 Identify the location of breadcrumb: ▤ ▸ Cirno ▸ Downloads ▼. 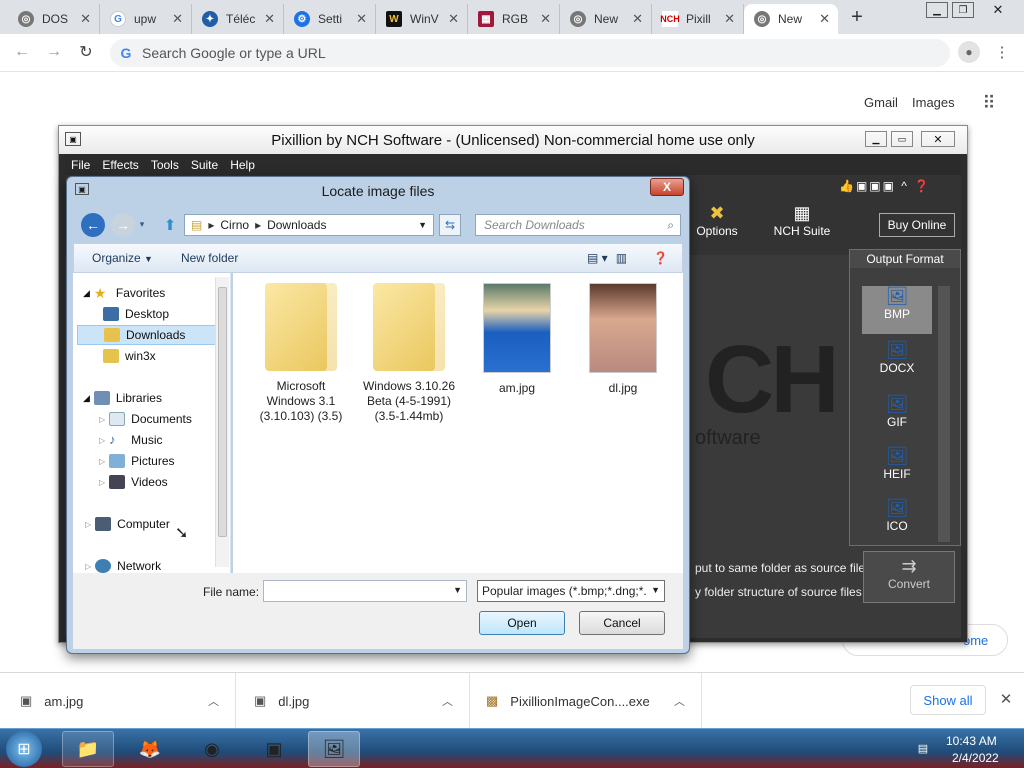
(309, 225).